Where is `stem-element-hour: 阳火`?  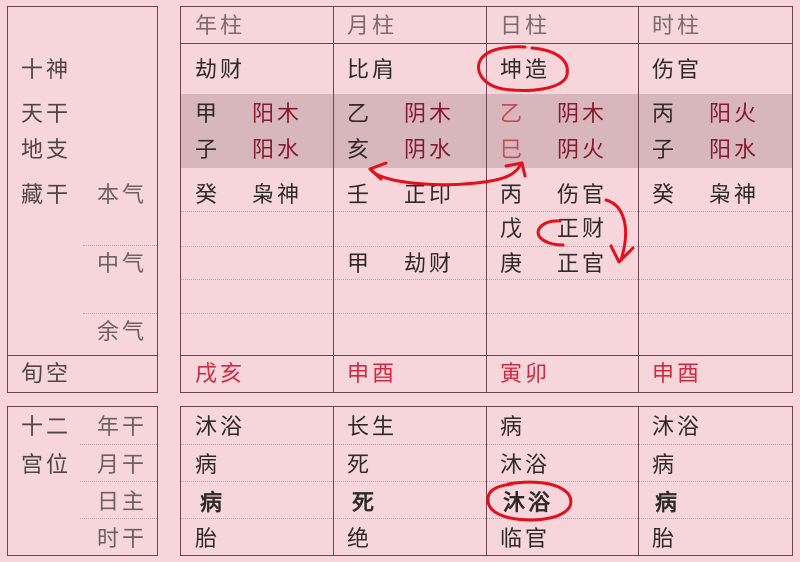
stem-element-hour: 阳火 is located at coordinates (734, 114).